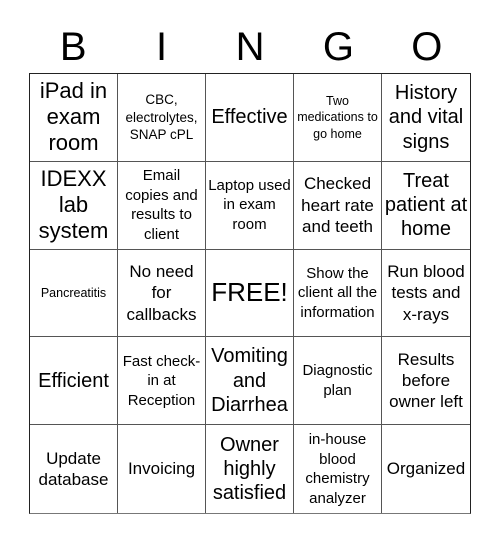 This screenshot has height=544, width=500. I want to click on bingo-cell: Two medications to go home, so click(338, 118).